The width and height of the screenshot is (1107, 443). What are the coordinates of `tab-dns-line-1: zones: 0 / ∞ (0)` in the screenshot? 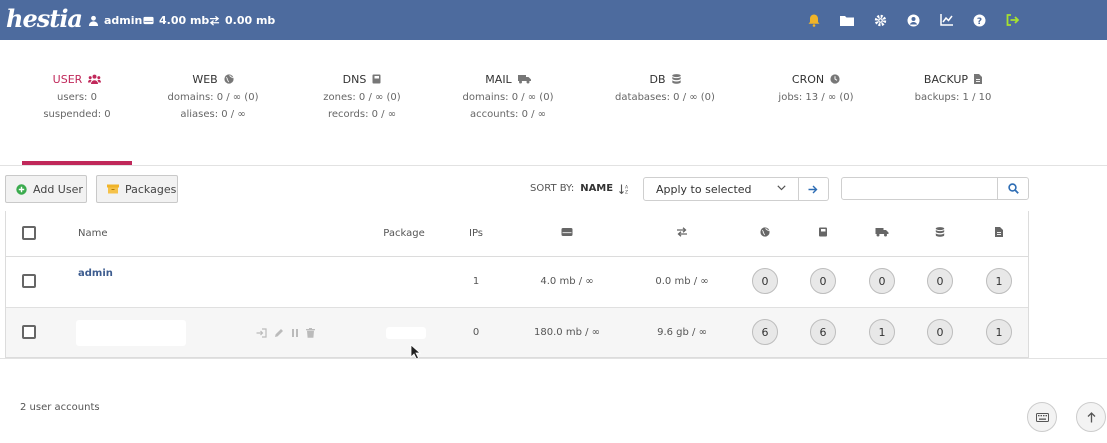 It's located at (362, 97).